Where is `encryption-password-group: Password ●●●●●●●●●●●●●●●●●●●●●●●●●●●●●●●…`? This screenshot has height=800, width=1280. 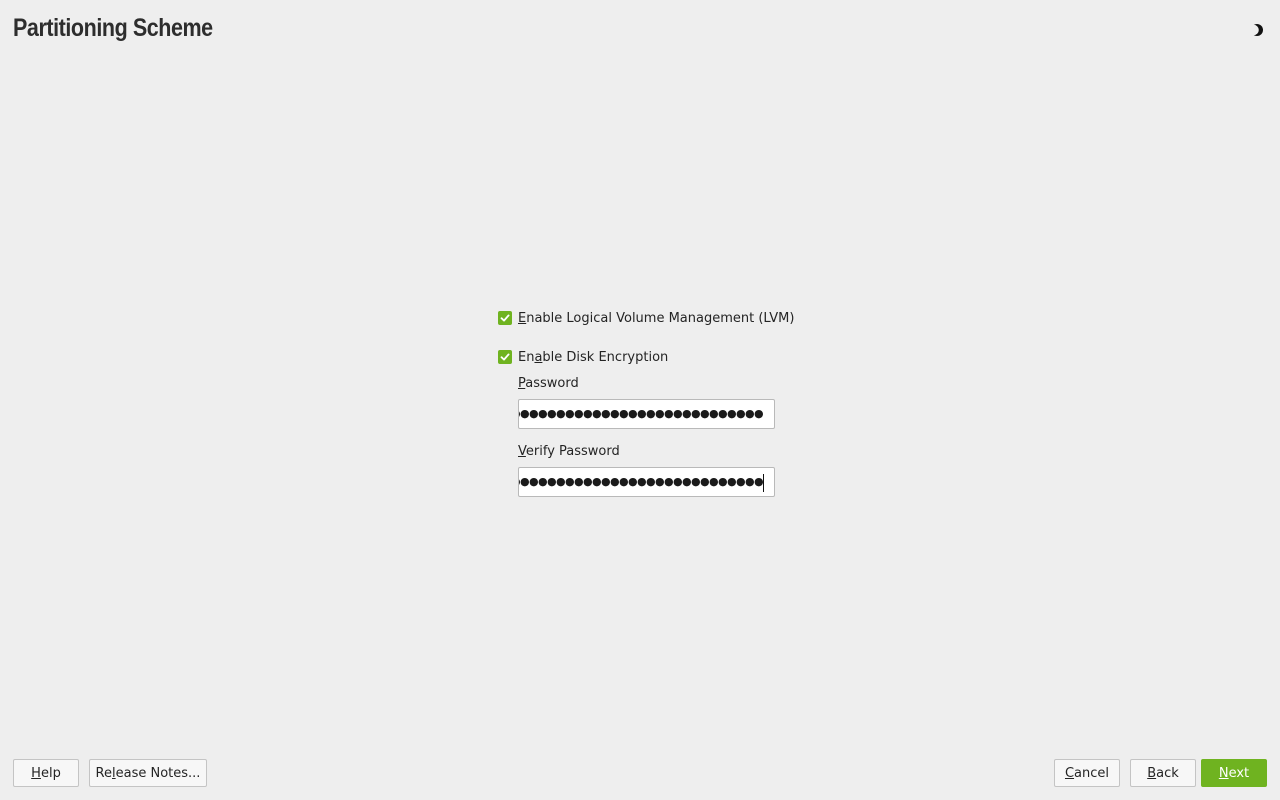
encryption-password-group: Password ●●●●●●●●●●●●●●●●●●●●●●●●●●●●●●●… is located at coordinates (658, 436).